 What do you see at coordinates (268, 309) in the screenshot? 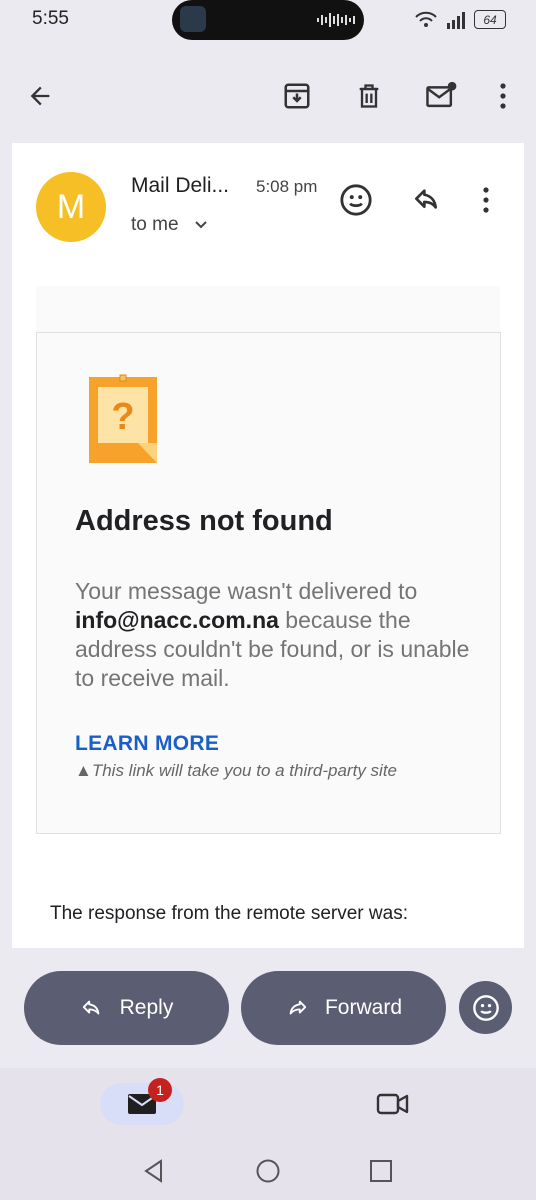
I see `notice-header-strip` at bounding box center [268, 309].